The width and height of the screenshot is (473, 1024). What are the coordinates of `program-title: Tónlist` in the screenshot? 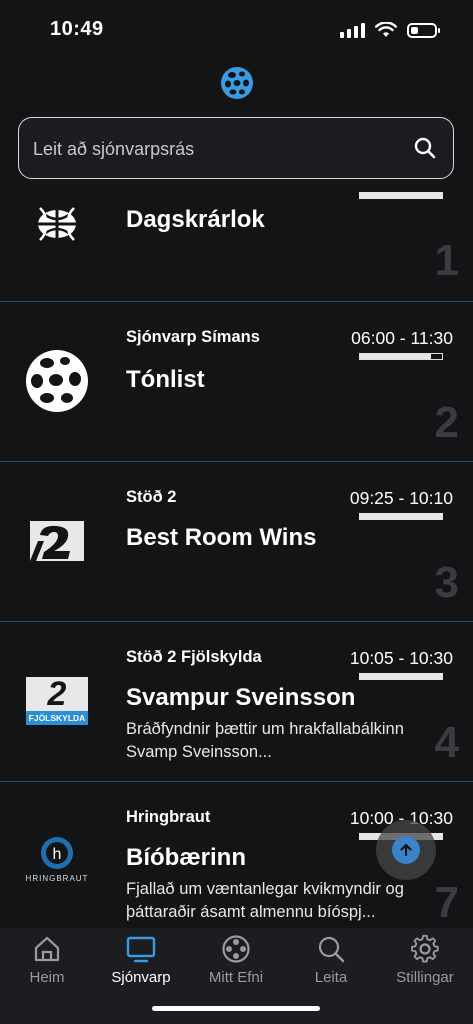 It's located at (165, 379).